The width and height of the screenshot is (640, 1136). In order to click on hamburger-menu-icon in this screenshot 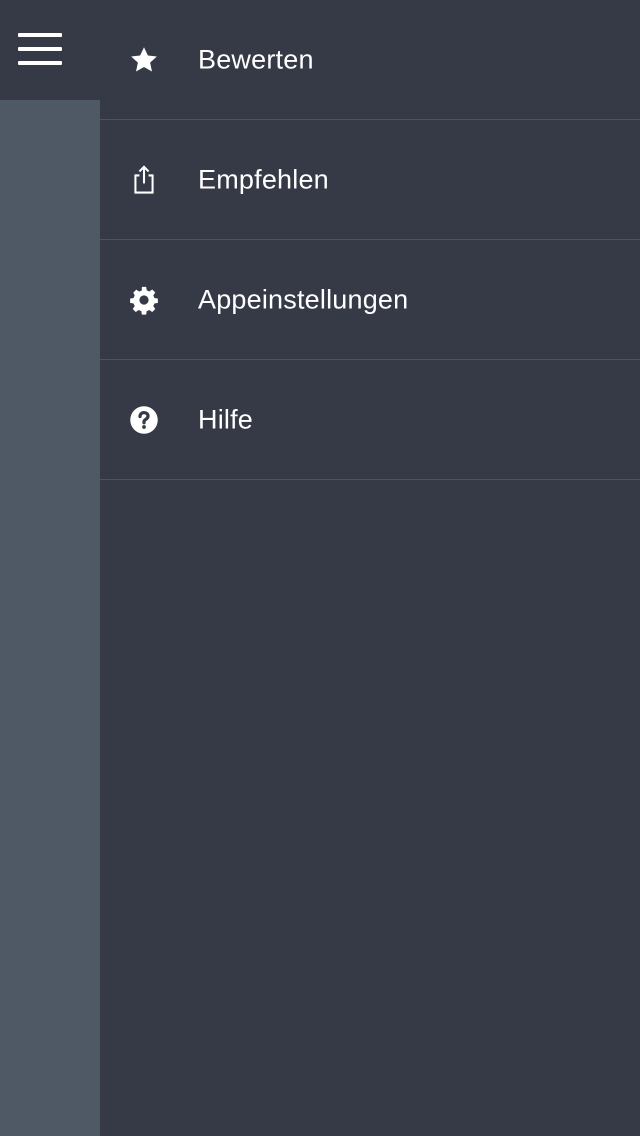, I will do `click(40, 50)`.